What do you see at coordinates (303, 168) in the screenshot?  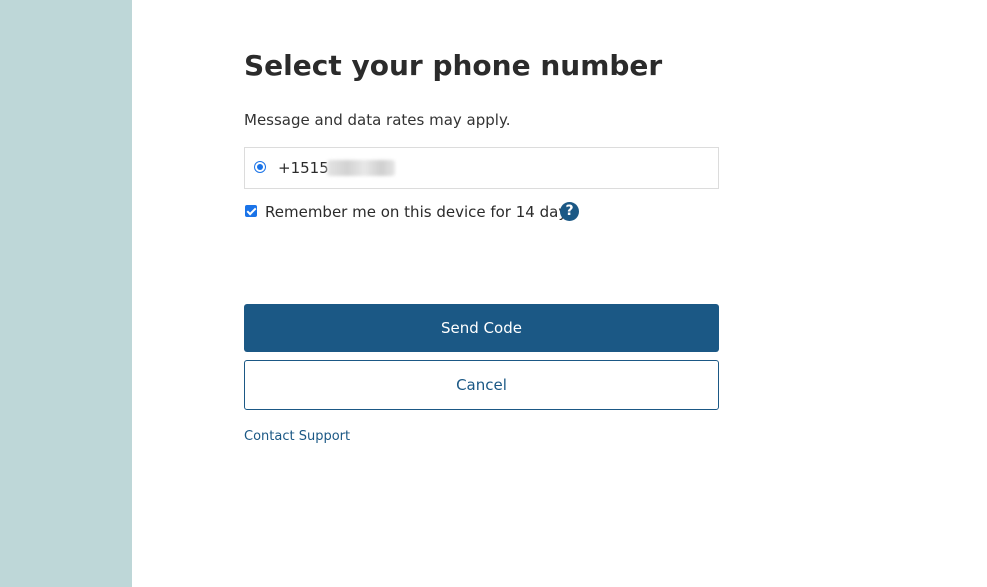 I see `phone-number-label: +1515` at bounding box center [303, 168].